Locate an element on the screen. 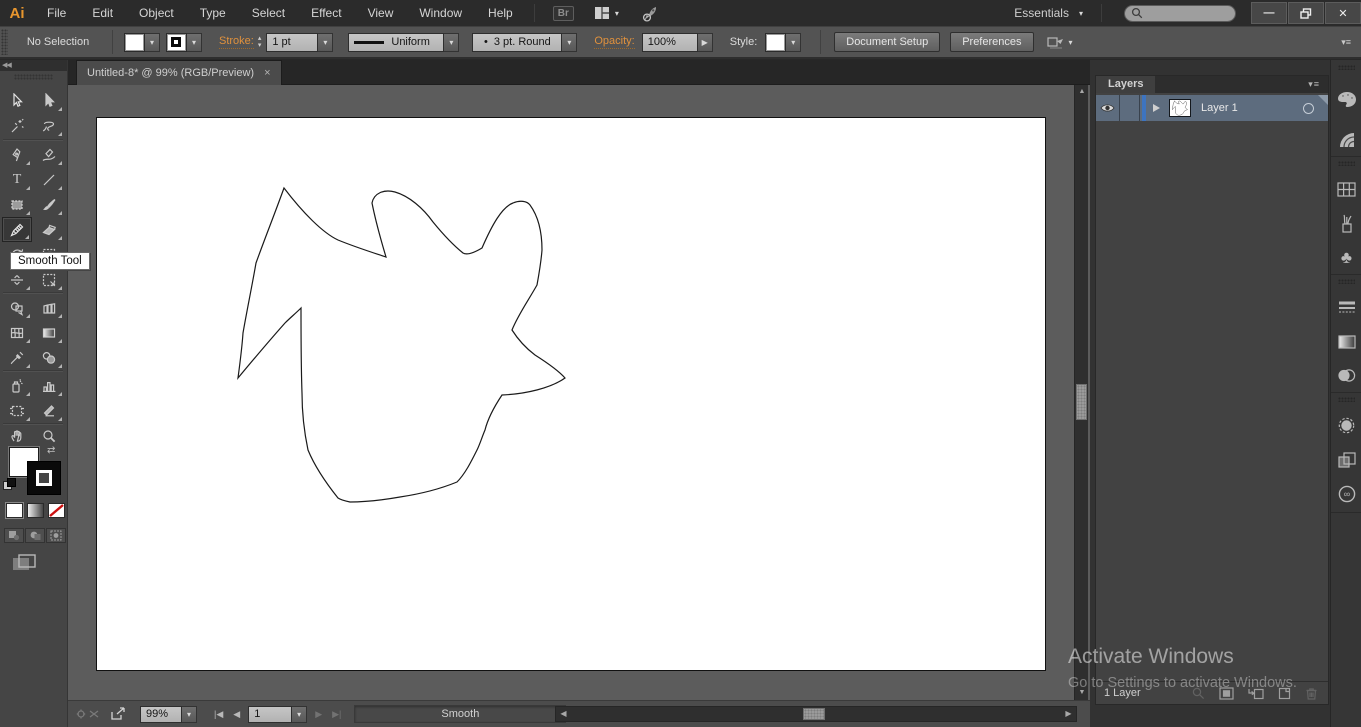  artboards-panel-button is located at coordinates (1346, 459).